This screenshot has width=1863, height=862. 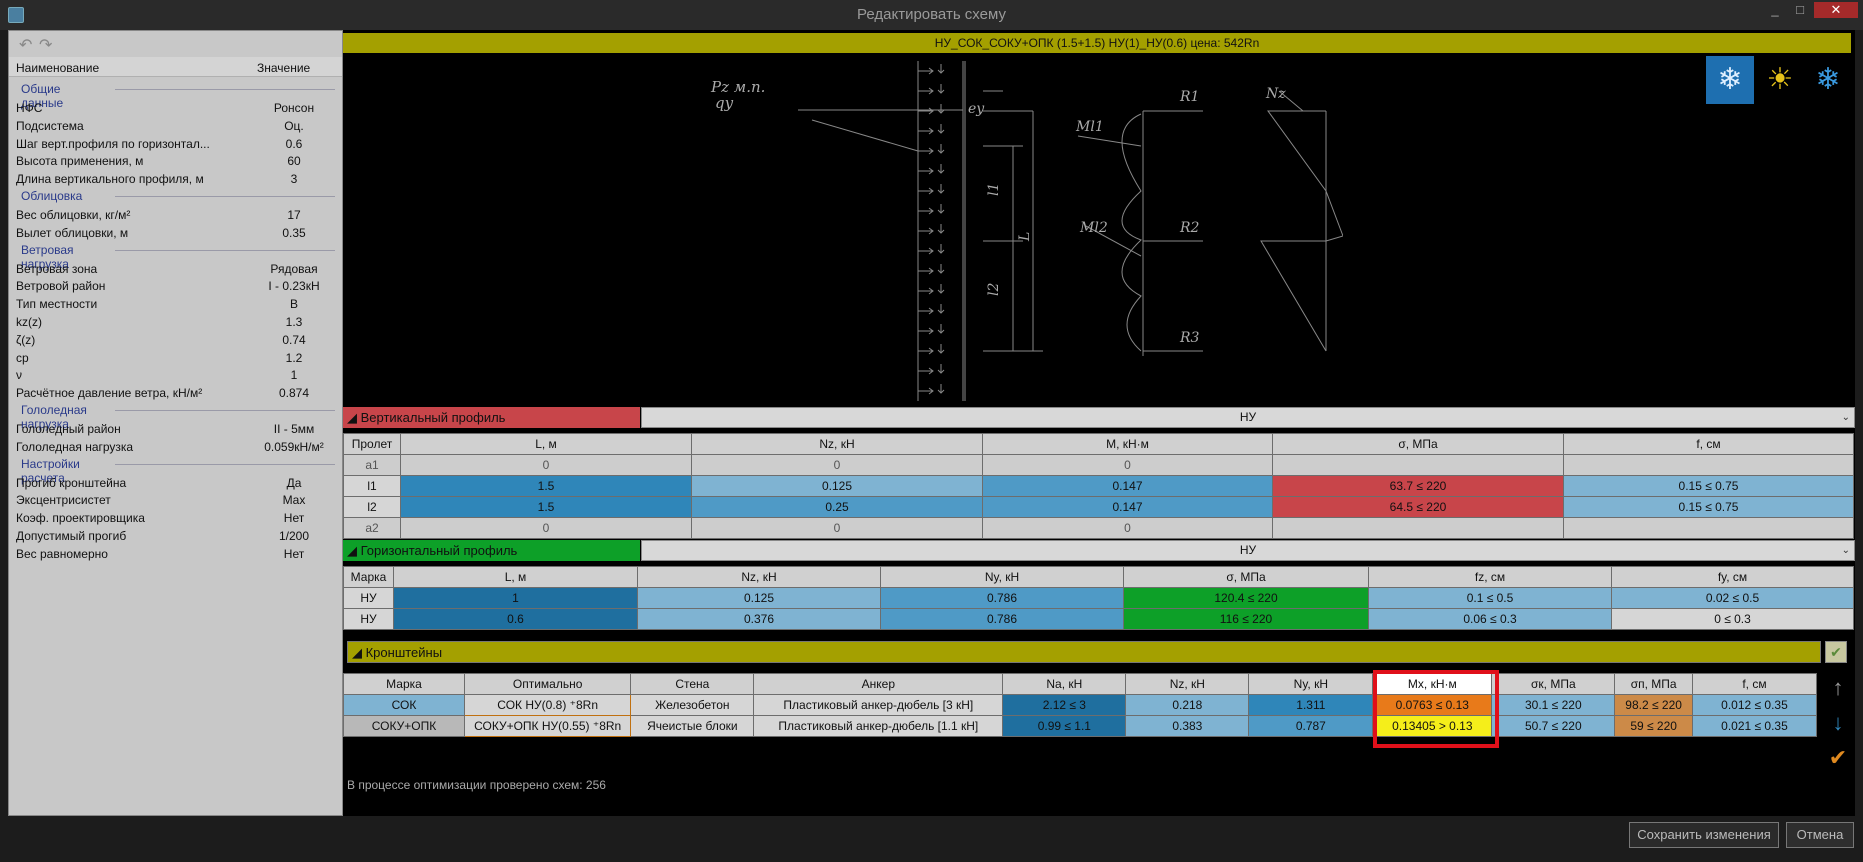 What do you see at coordinates (1553, 684) in the screenshot?
I see `column-header: σк, МПа` at bounding box center [1553, 684].